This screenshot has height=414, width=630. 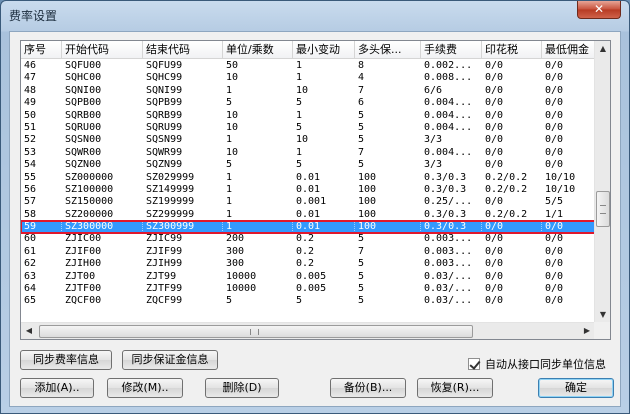 I want to click on auto-sync-unit-checkbox: 自动从接口同步单位信息, so click(x=537, y=364).